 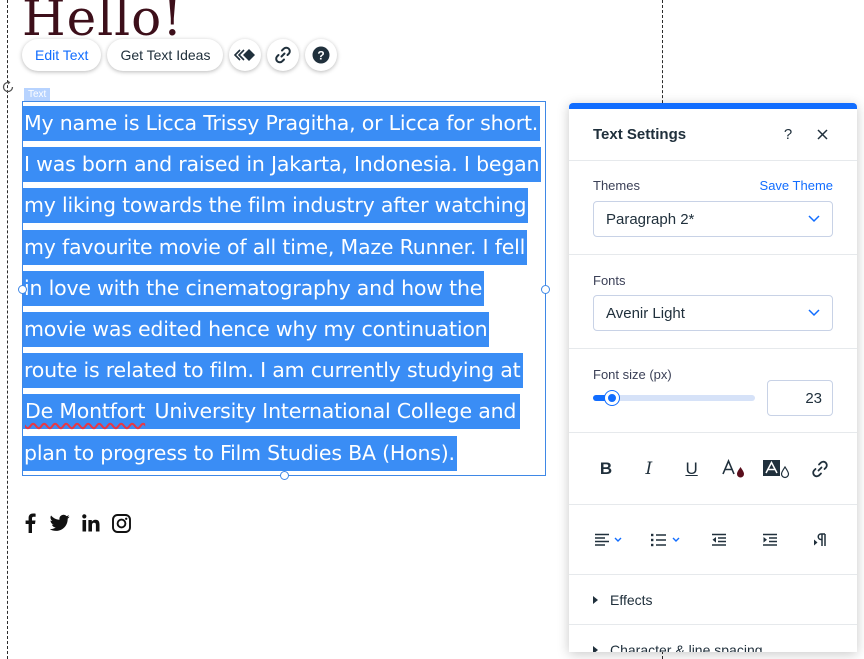 I want to click on alignment-dropdown, so click(x=609, y=540).